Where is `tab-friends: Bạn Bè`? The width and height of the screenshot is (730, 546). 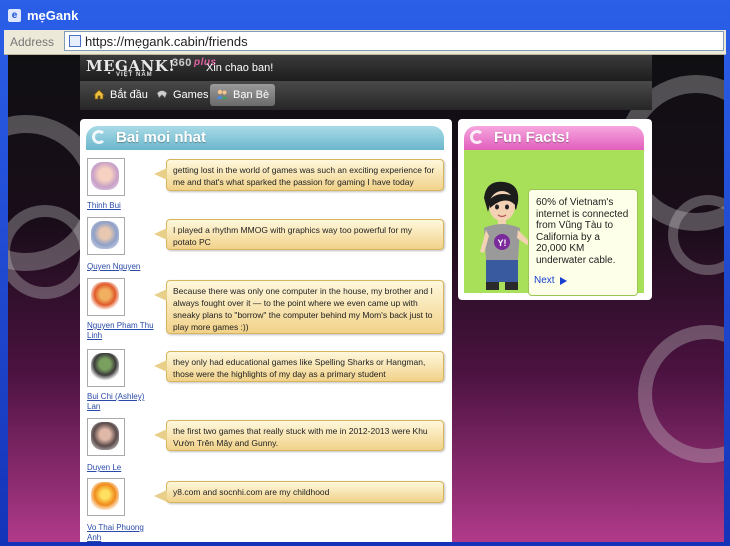
tab-friends: Bạn Bè is located at coordinates (243, 95).